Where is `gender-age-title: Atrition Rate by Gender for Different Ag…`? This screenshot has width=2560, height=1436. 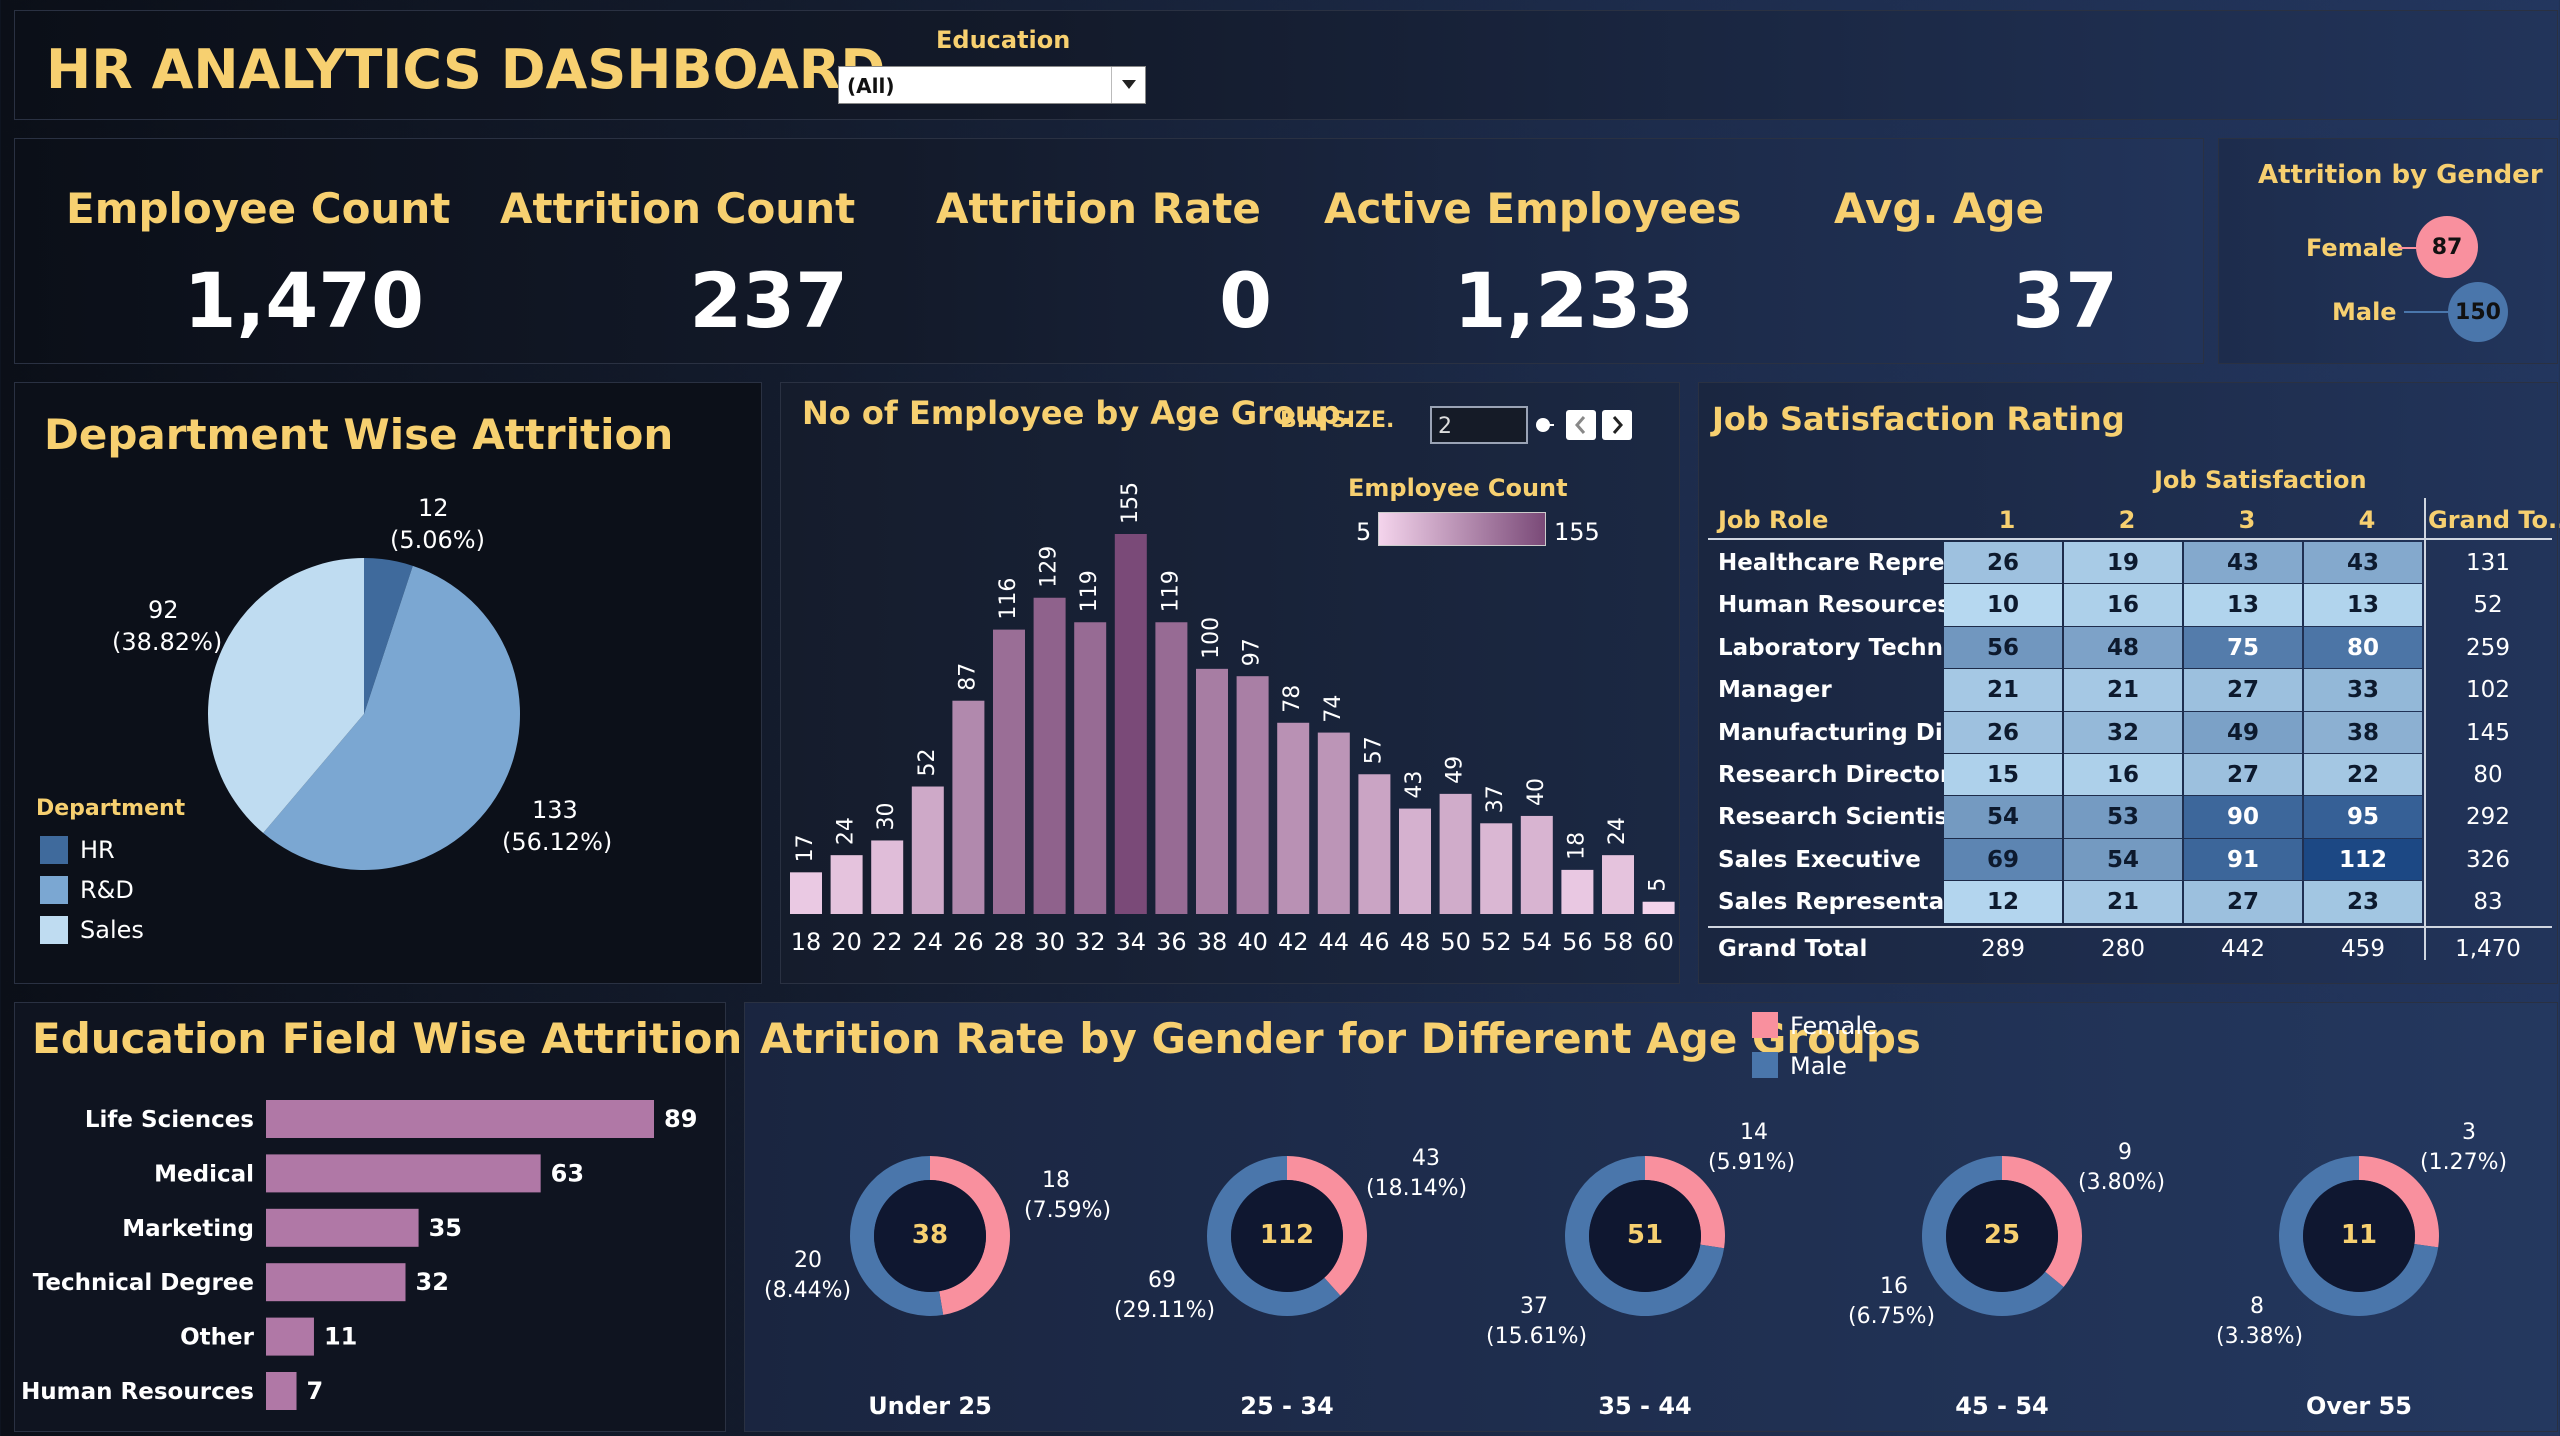
gender-age-title: Atrition Rate by Gender for Different Ag… is located at coordinates (1340, 1038).